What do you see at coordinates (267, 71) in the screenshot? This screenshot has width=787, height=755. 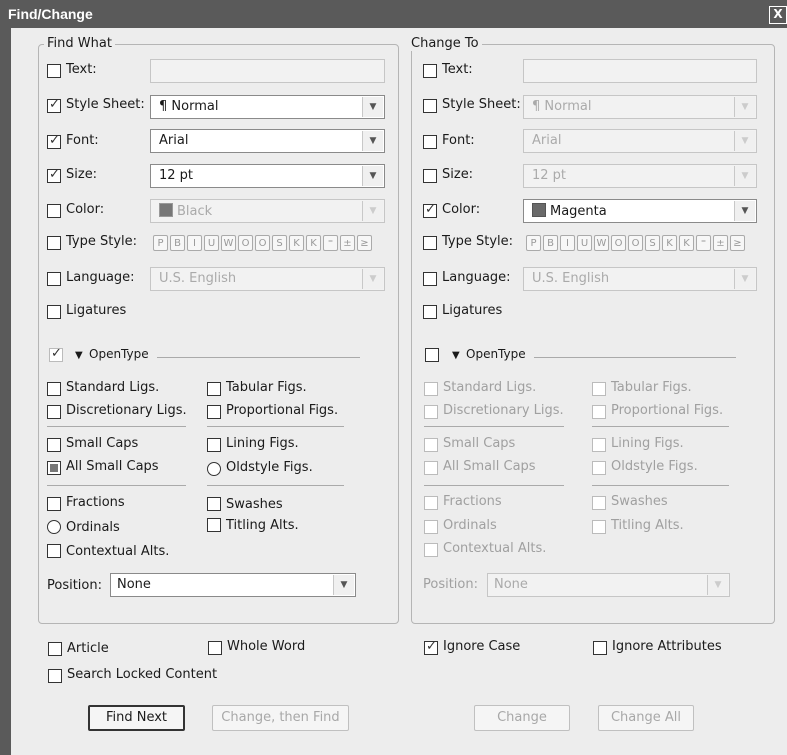 I see `find-text-input` at bounding box center [267, 71].